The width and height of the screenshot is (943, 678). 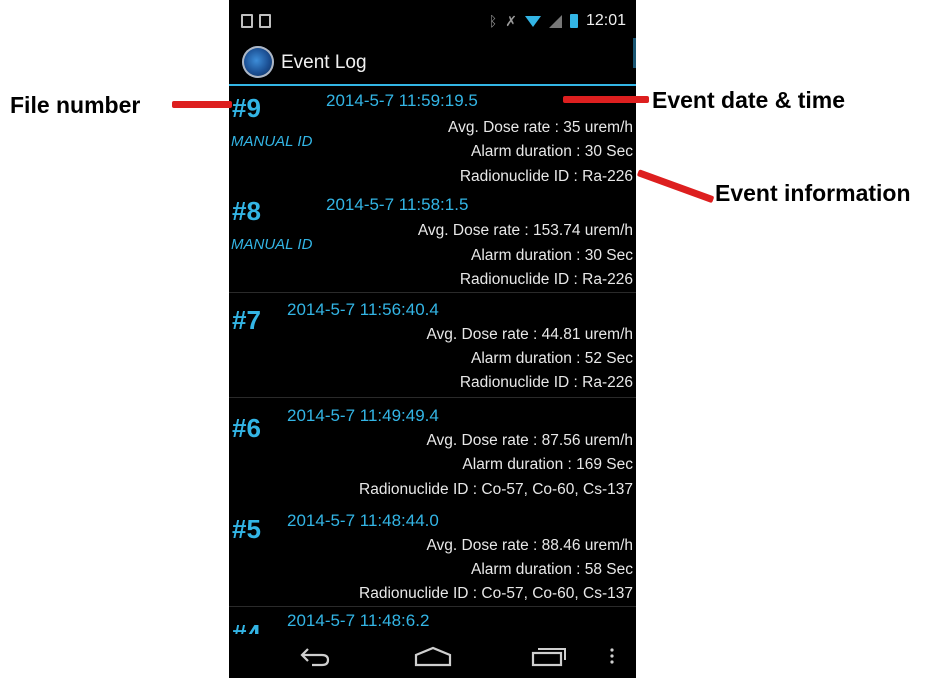 I want to click on event-entry: #4 2014-5-7 11:48:6.2, so click(x=432, y=620).